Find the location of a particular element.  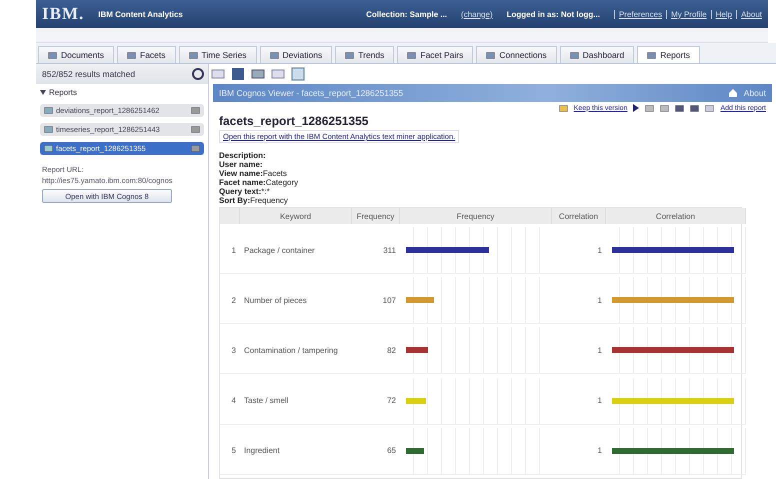

tab: Facets is located at coordinates (146, 54).